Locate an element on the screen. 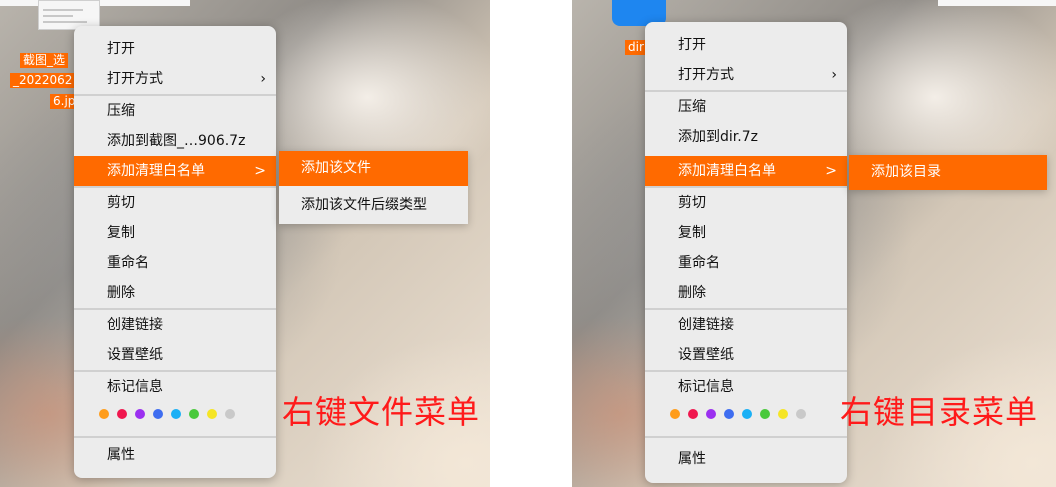 The height and width of the screenshot is (487, 1056). whitelist-submenu: 添加该文件 添加该文件后缀类型 is located at coordinates (373, 187).